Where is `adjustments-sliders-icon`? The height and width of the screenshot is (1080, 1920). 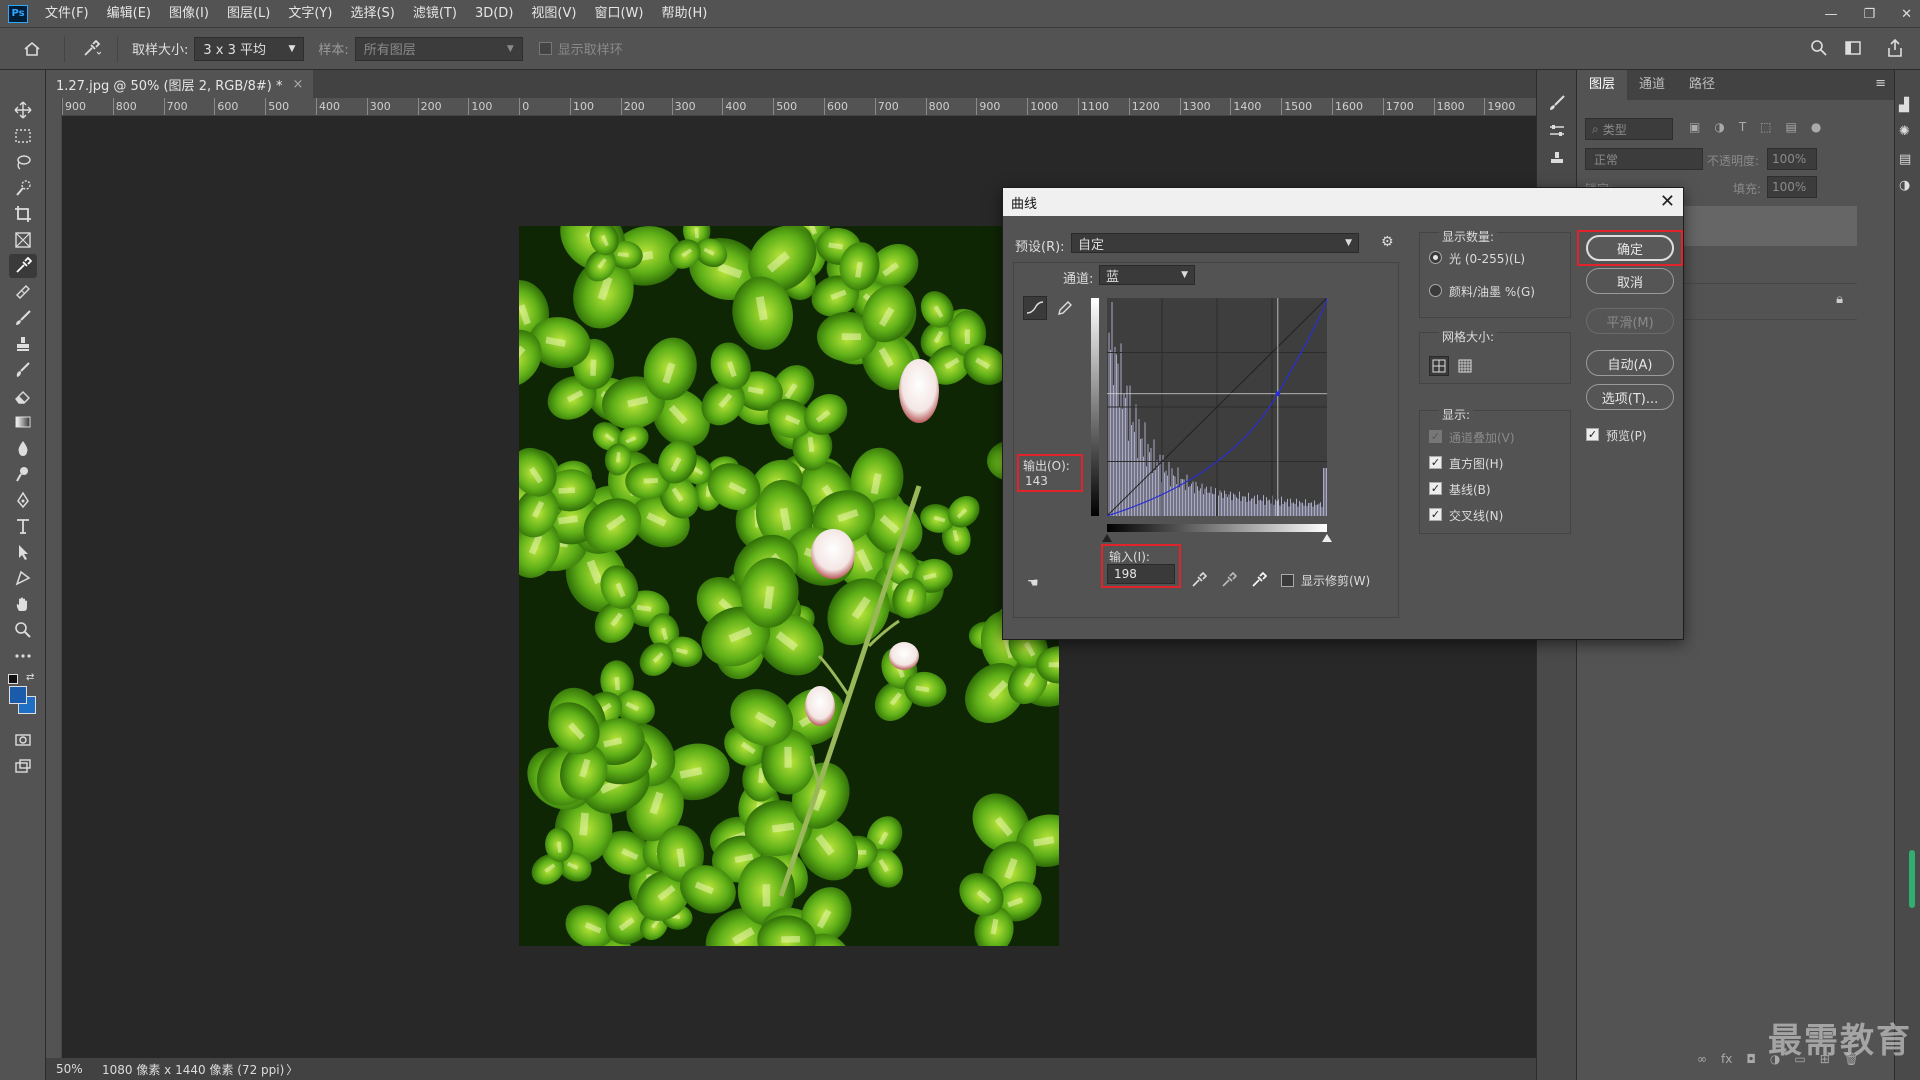 adjustments-sliders-icon is located at coordinates (1557, 133).